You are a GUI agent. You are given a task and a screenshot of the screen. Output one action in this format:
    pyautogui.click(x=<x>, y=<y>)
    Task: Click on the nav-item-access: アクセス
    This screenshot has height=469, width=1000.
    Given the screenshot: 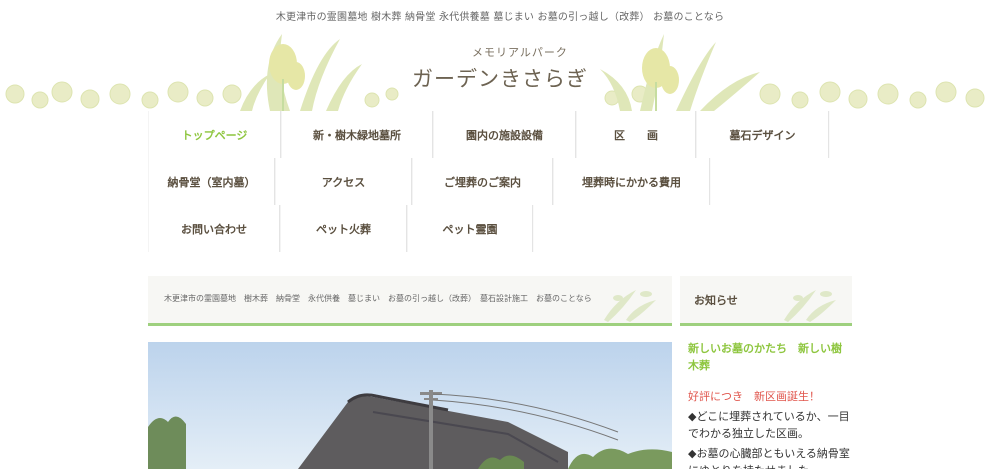 What is the action you would take?
    pyautogui.click(x=343, y=181)
    